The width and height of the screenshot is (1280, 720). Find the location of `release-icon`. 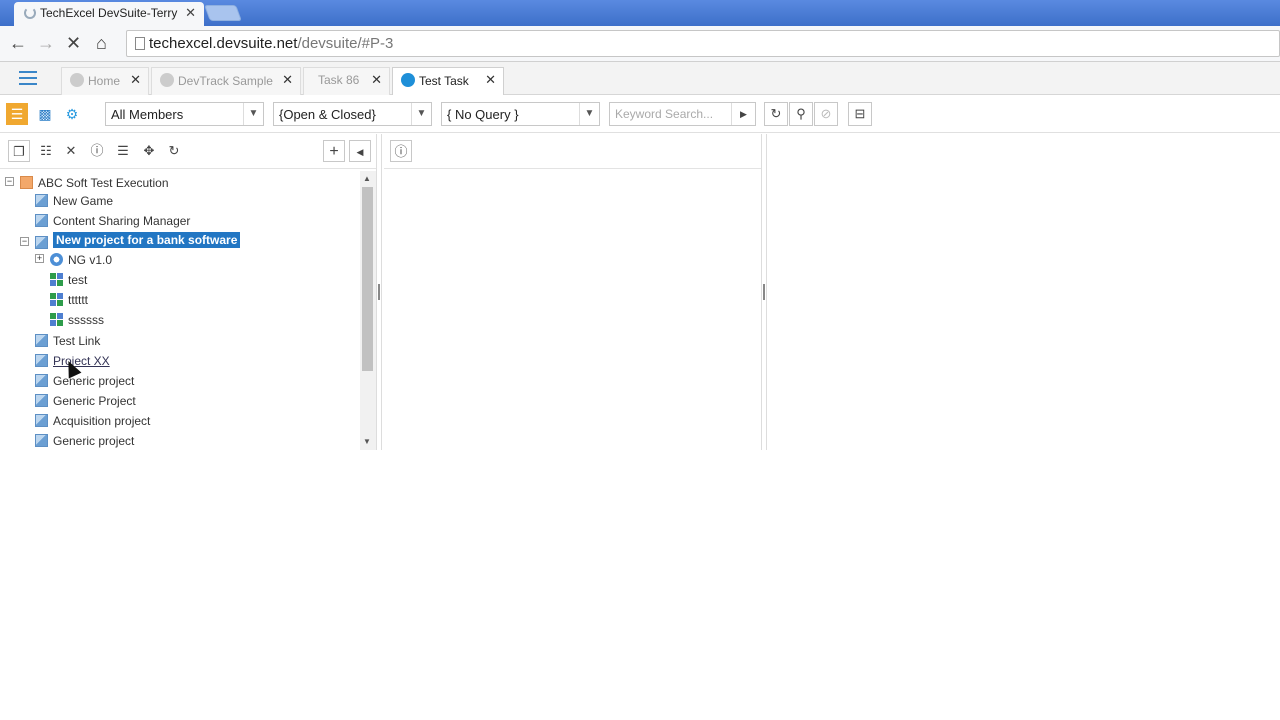

release-icon is located at coordinates (56, 259).